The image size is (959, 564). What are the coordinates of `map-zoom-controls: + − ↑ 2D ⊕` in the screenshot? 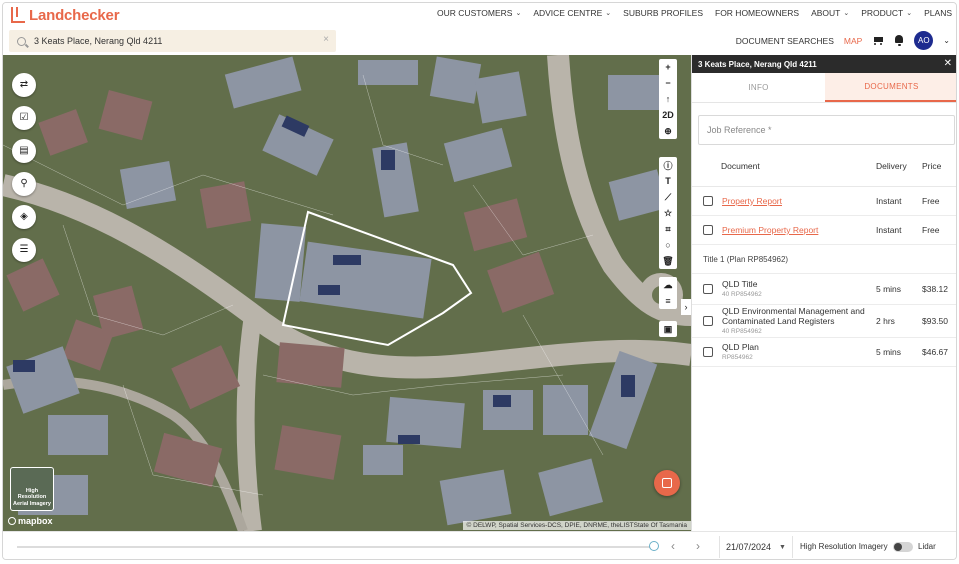 It's located at (668, 99).